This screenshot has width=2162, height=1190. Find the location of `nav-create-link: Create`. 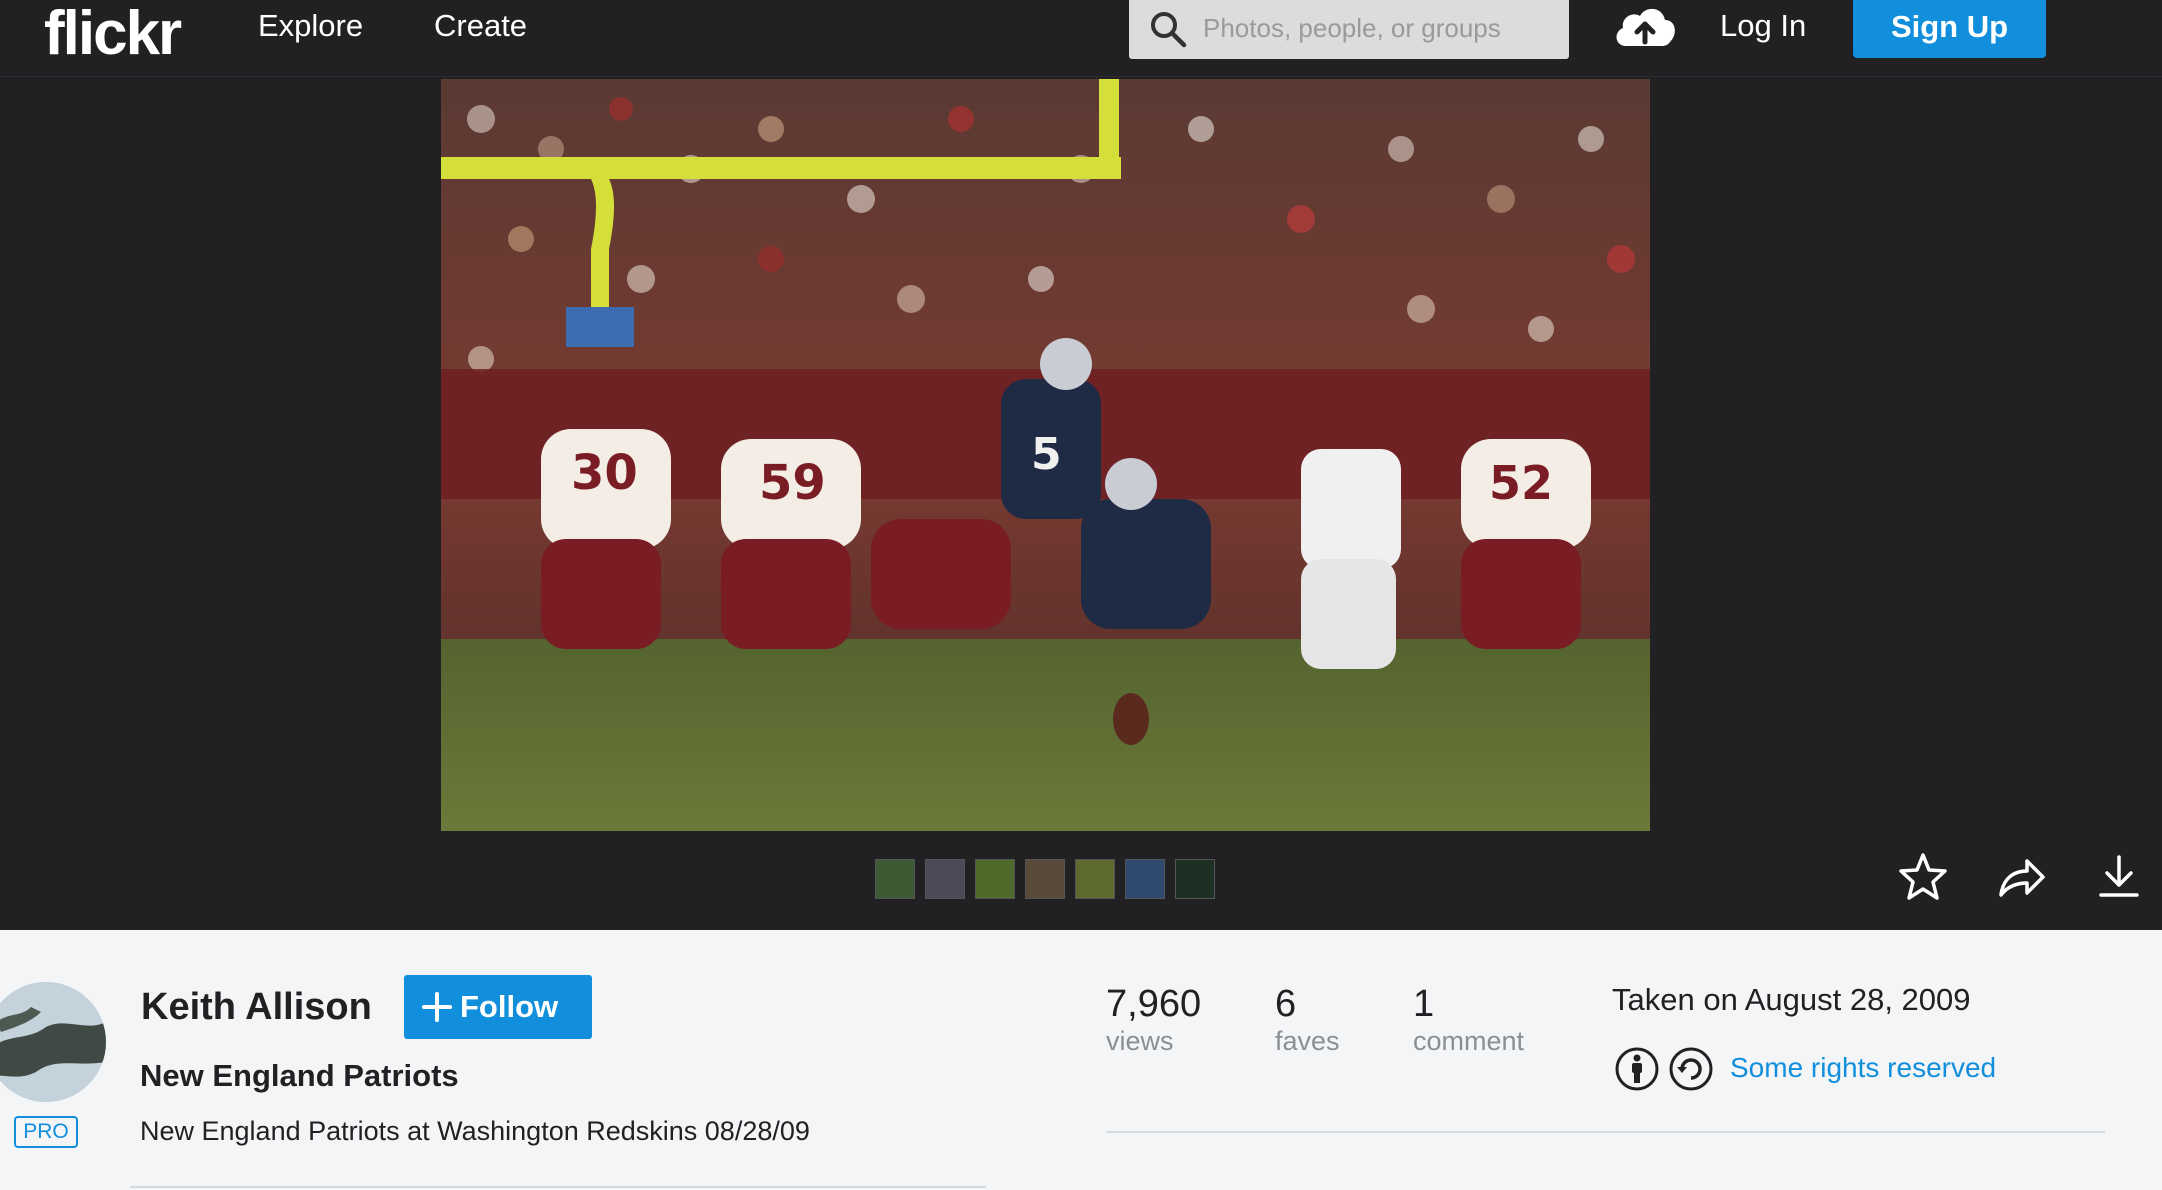

nav-create-link: Create is located at coordinates (480, 26).